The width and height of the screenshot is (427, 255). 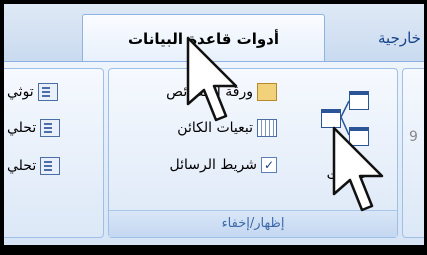 I want to click on object-dependencies-icon, so click(x=267, y=128).